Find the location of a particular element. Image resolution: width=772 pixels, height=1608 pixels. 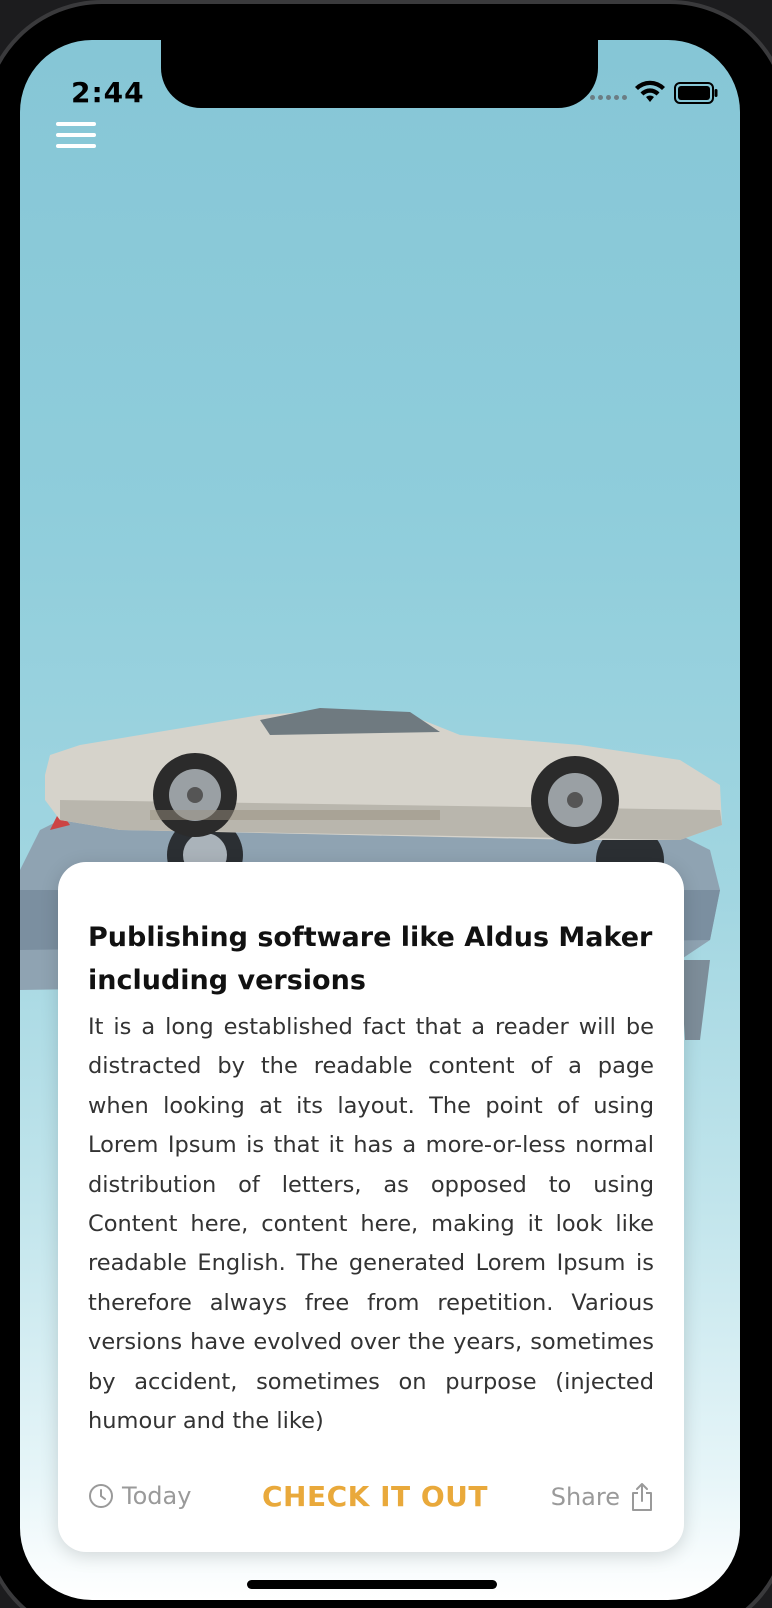

share-icon is located at coordinates (642, 1497).